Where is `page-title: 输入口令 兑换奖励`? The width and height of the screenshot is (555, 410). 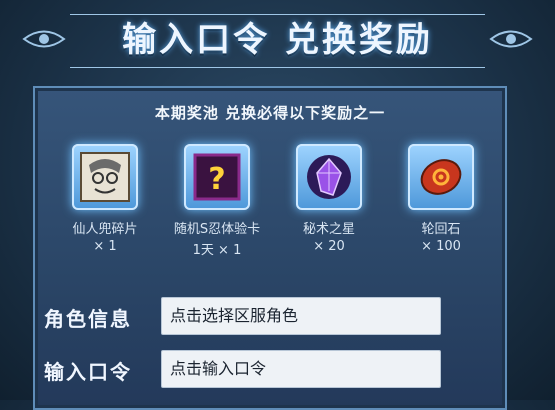
page-title: 输入口令 兑换奖励 is located at coordinates (277, 40).